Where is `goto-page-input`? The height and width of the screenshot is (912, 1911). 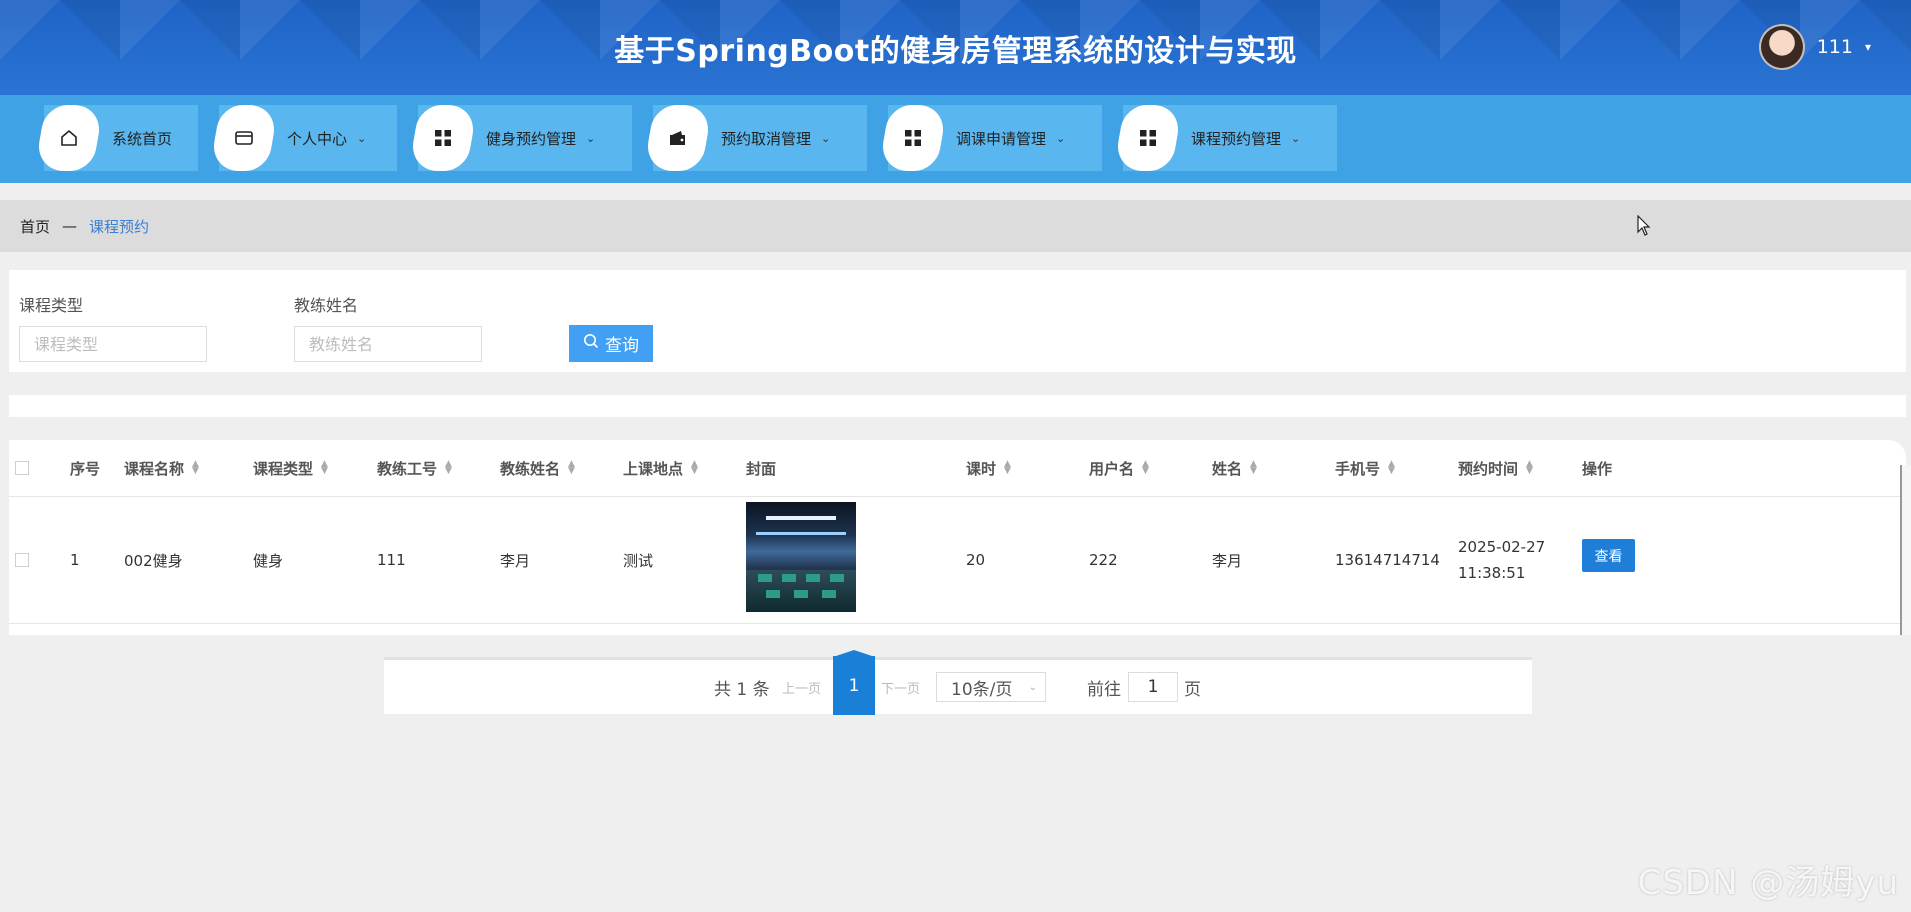
goto-page-input is located at coordinates (1153, 687).